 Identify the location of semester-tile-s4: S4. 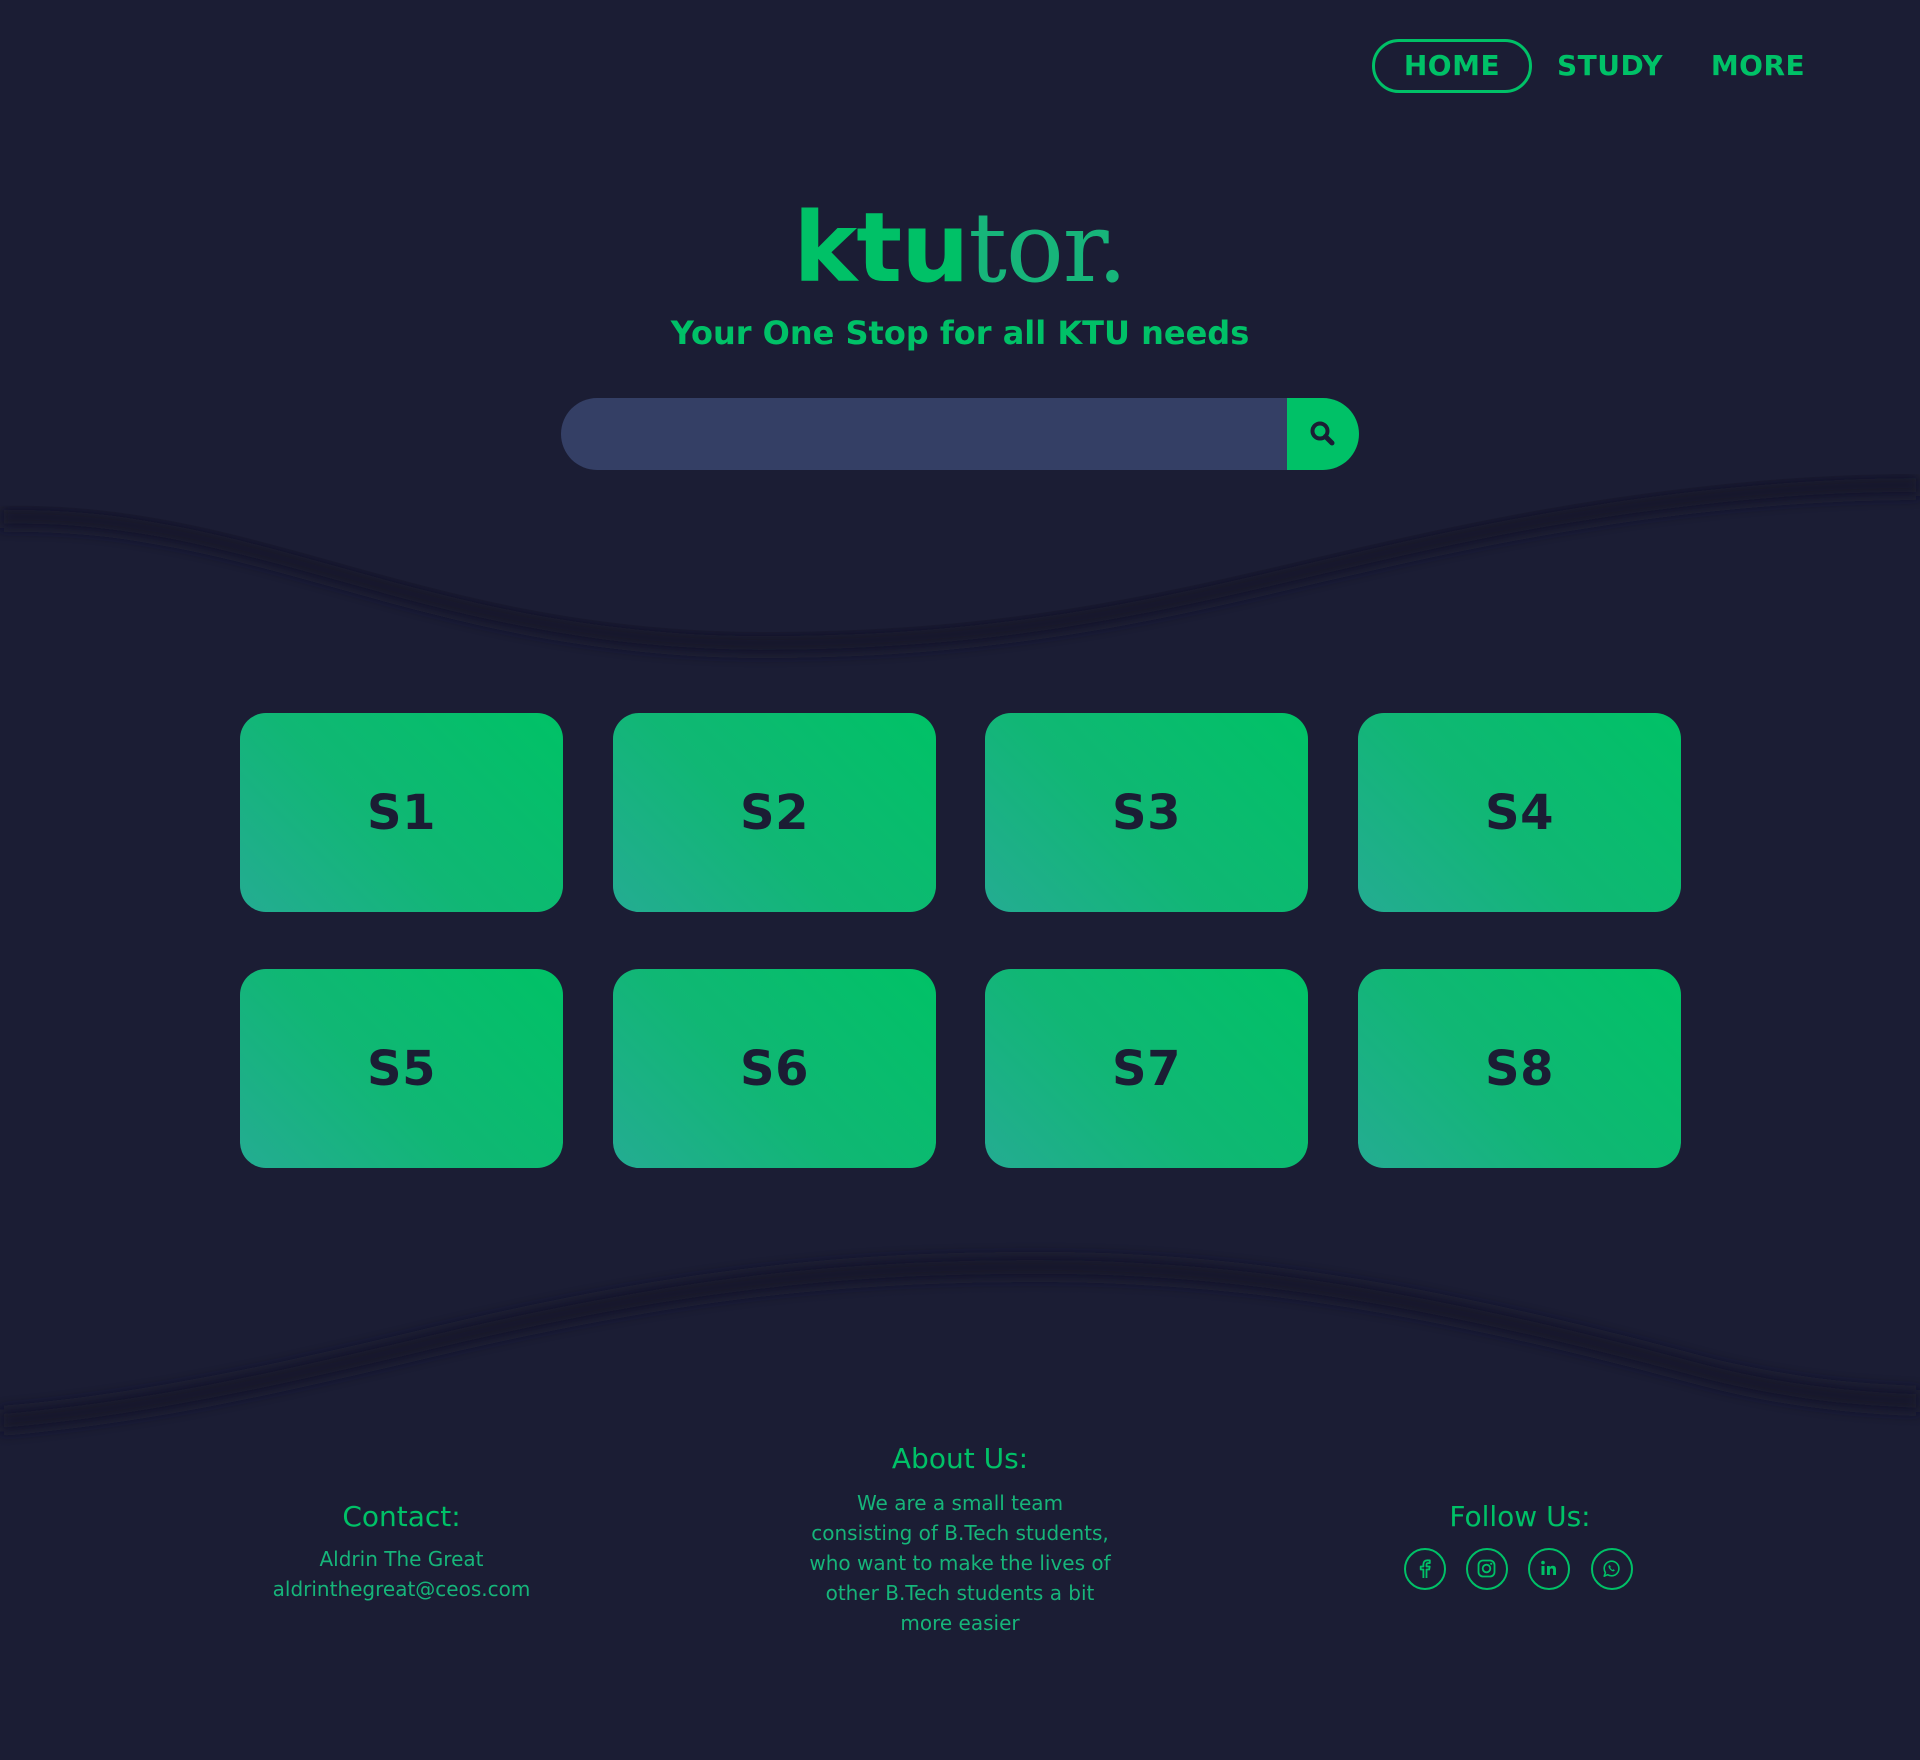
(1519, 812).